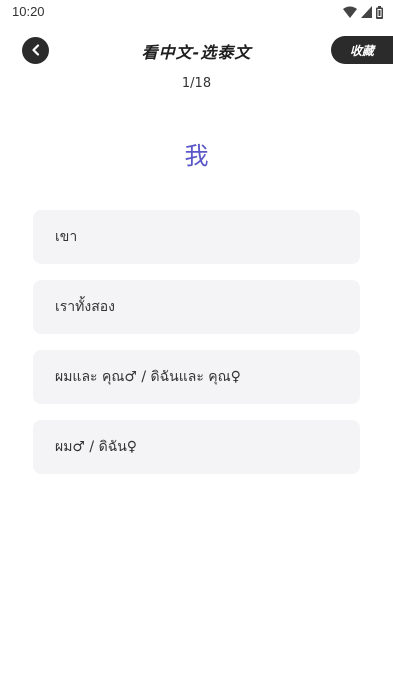 The image size is (393, 700). Describe the element at coordinates (379, 12) in the screenshot. I see `battery-icon` at that location.